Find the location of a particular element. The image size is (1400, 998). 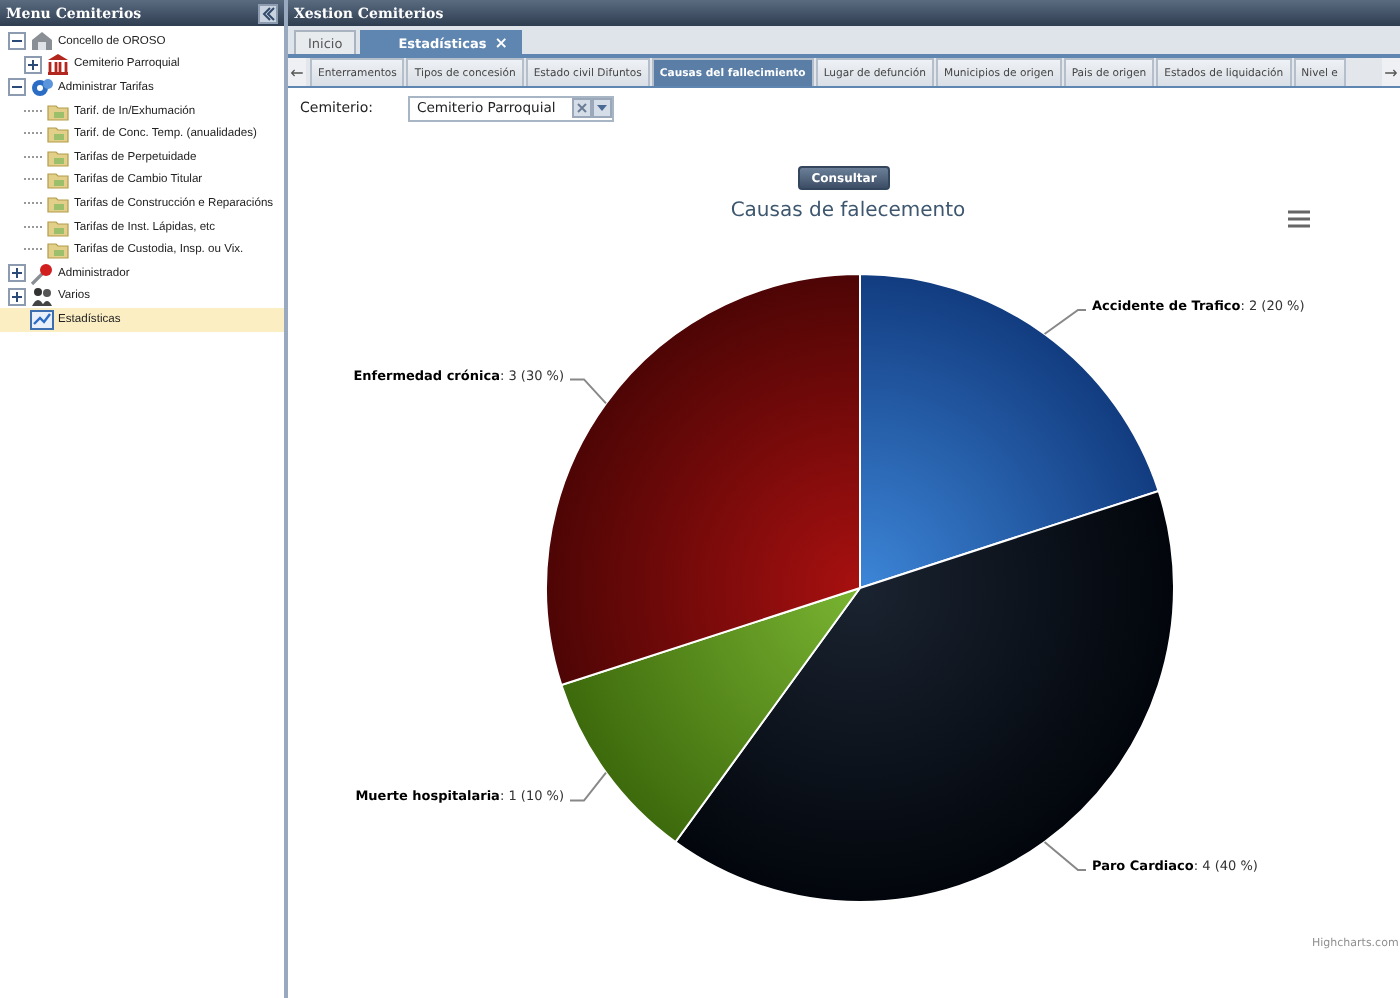

temple-icon is located at coordinates (58, 64).